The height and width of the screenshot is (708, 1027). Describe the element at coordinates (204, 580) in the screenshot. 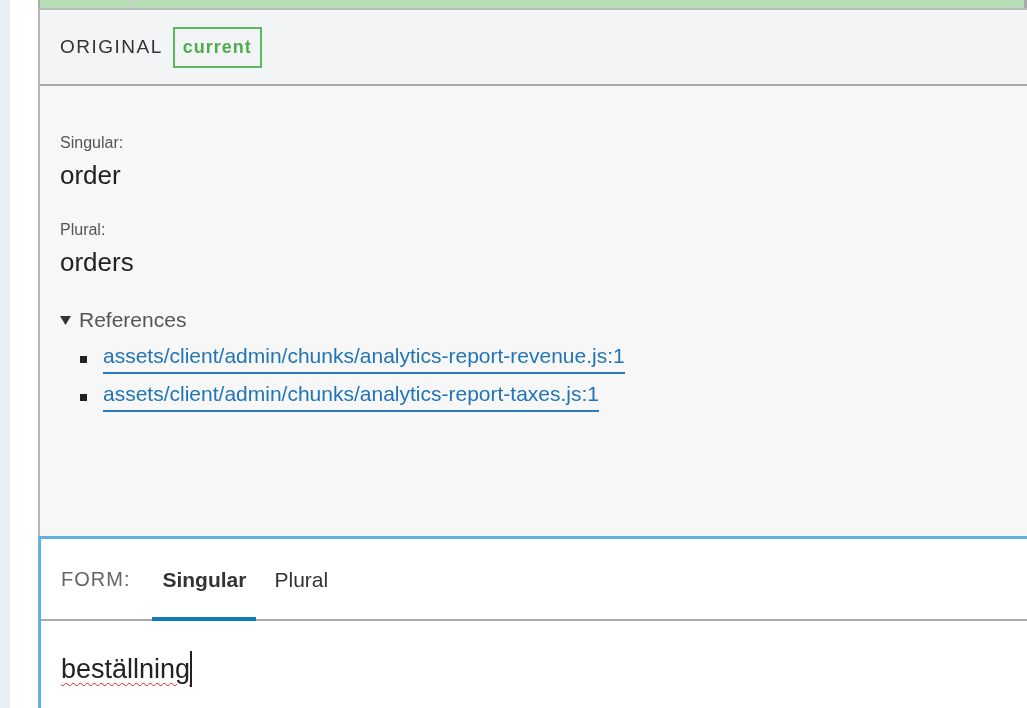

I see `form-tab: Singular` at that location.